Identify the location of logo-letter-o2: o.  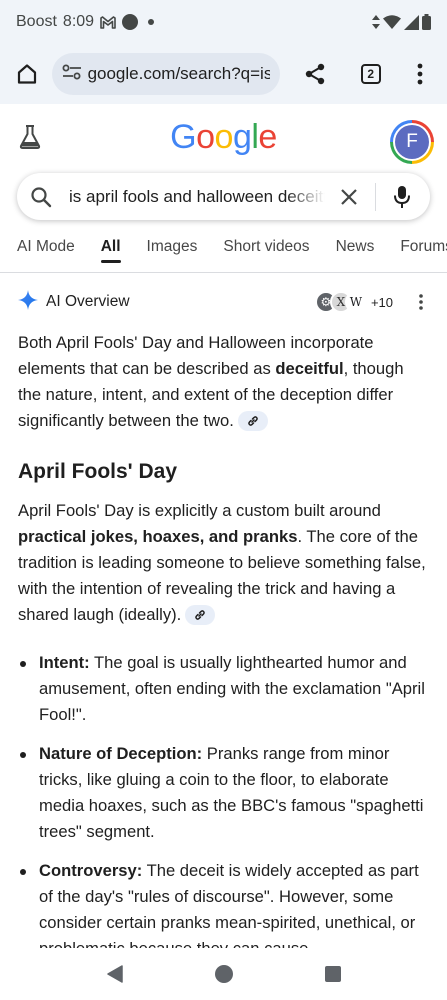
(224, 137).